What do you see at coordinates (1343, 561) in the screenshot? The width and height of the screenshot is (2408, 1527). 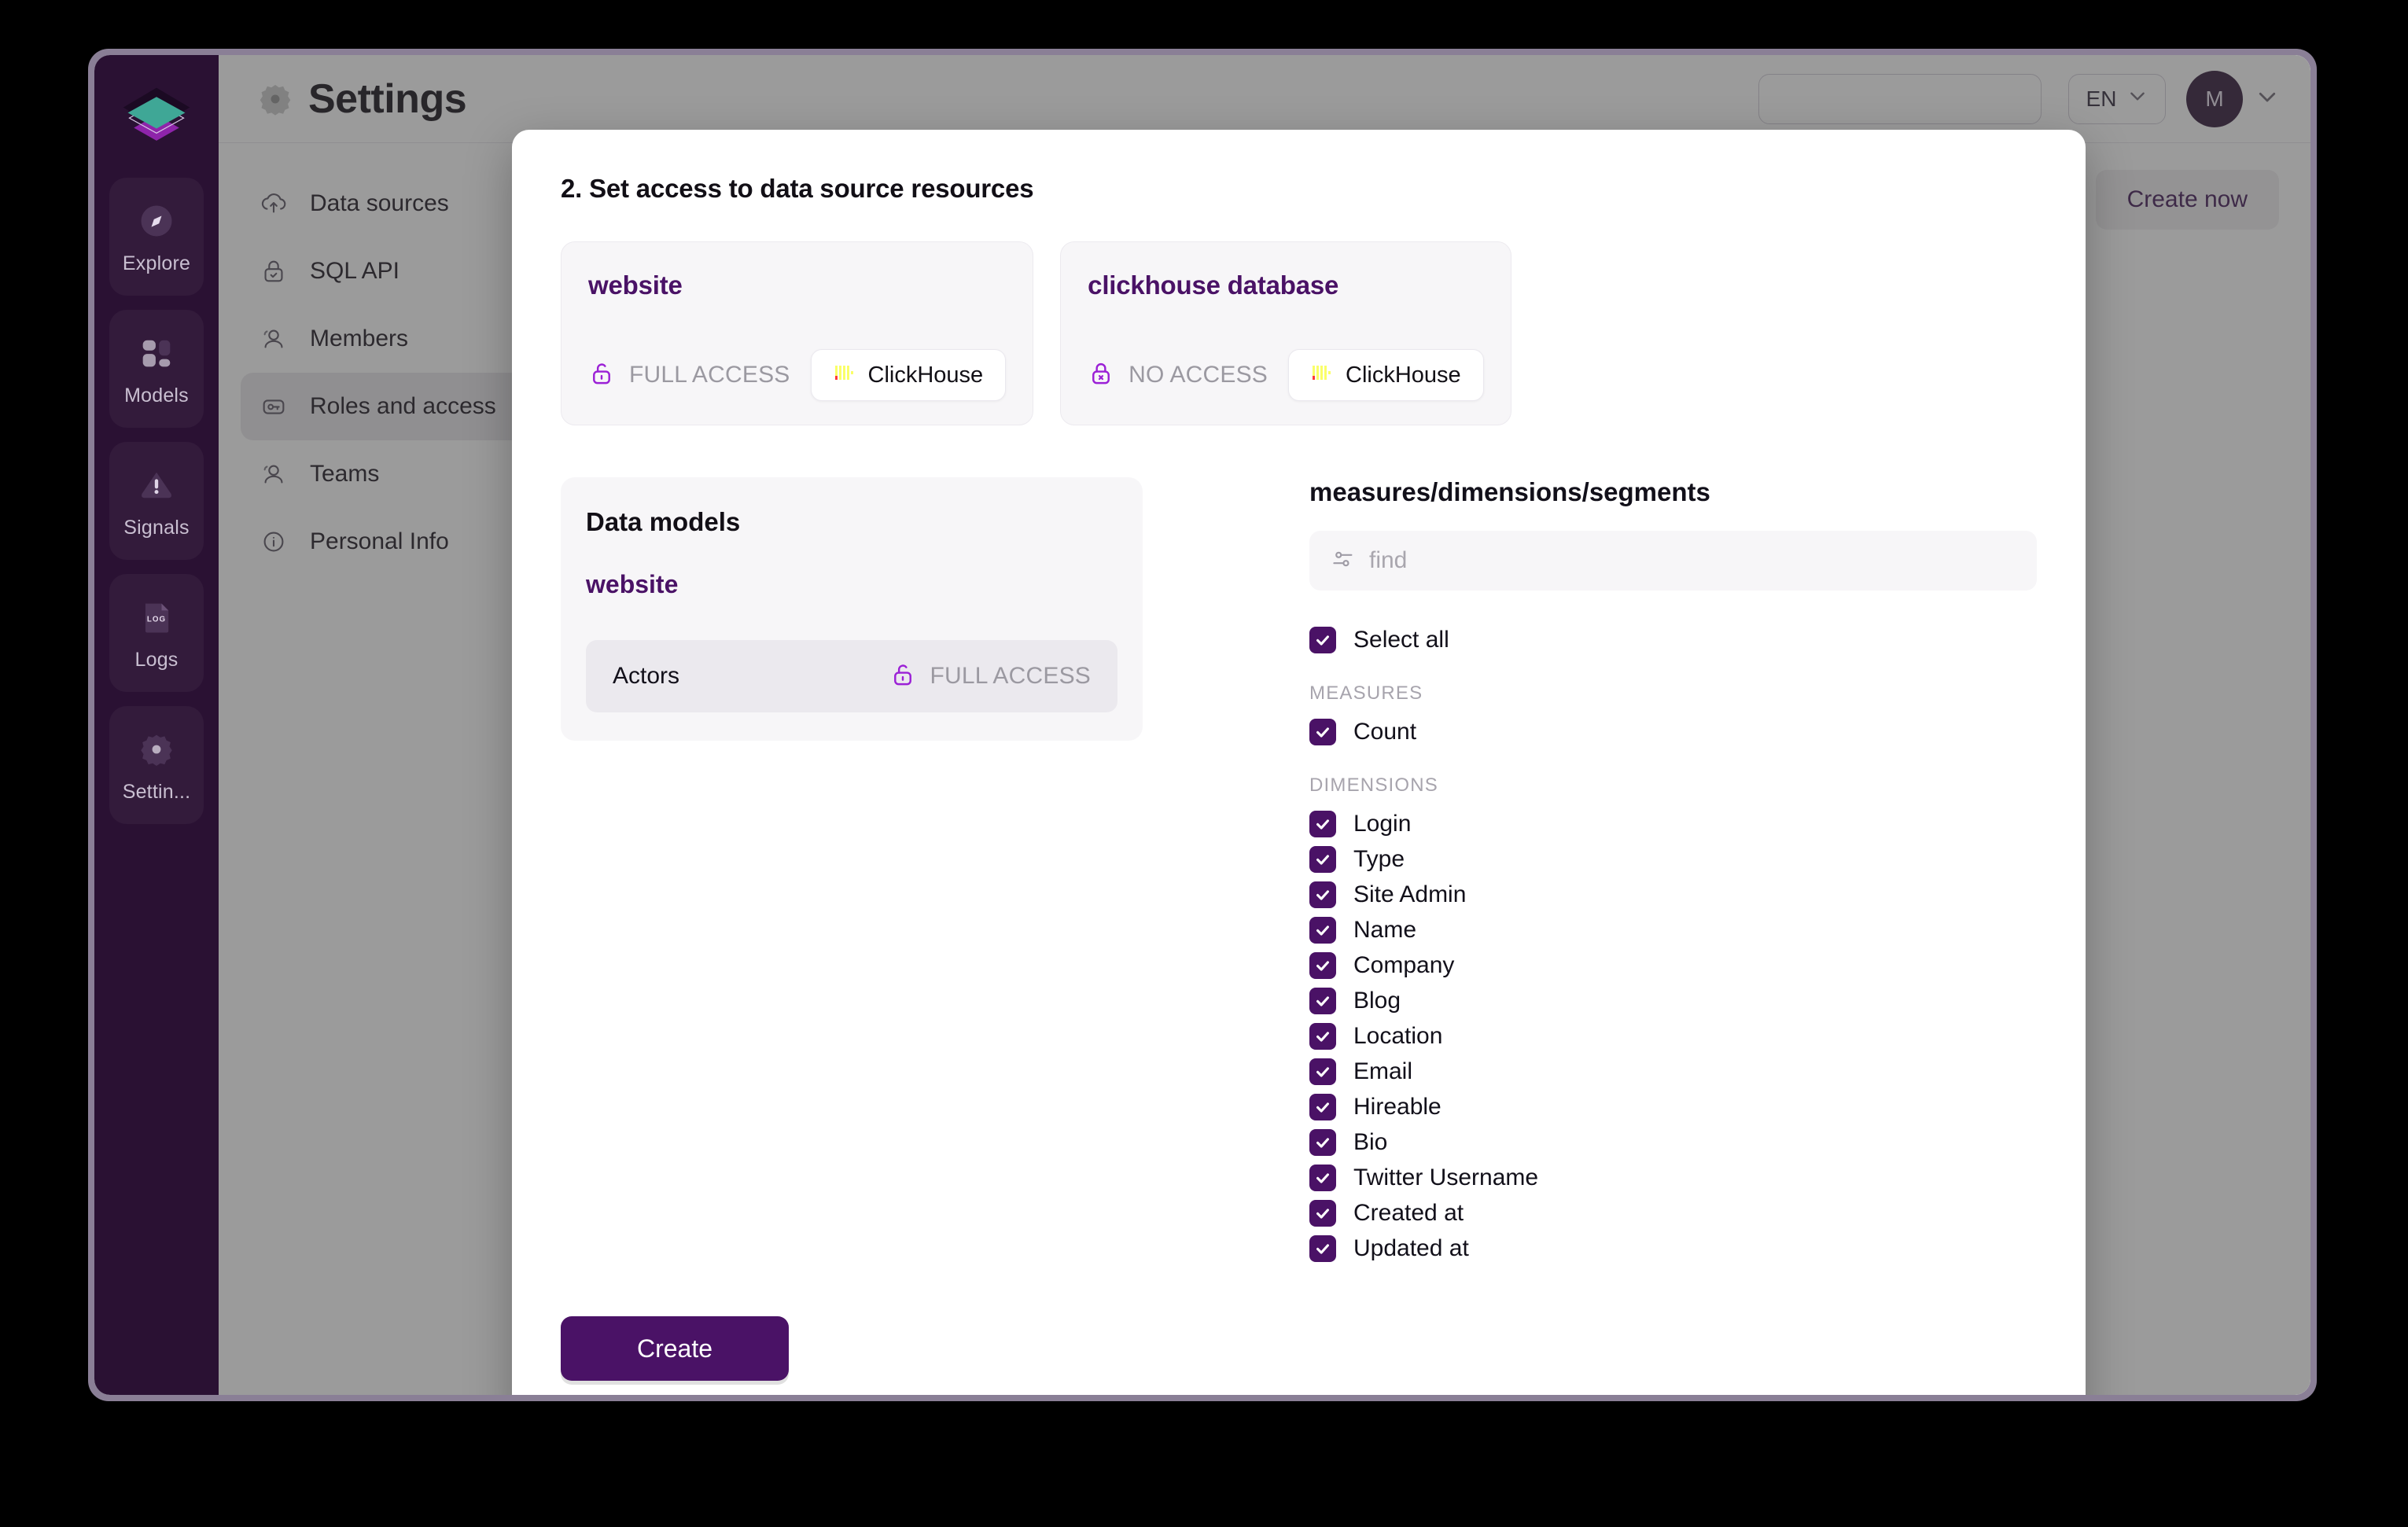 I see `filter-sliders-icon` at bounding box center [1343, 561].